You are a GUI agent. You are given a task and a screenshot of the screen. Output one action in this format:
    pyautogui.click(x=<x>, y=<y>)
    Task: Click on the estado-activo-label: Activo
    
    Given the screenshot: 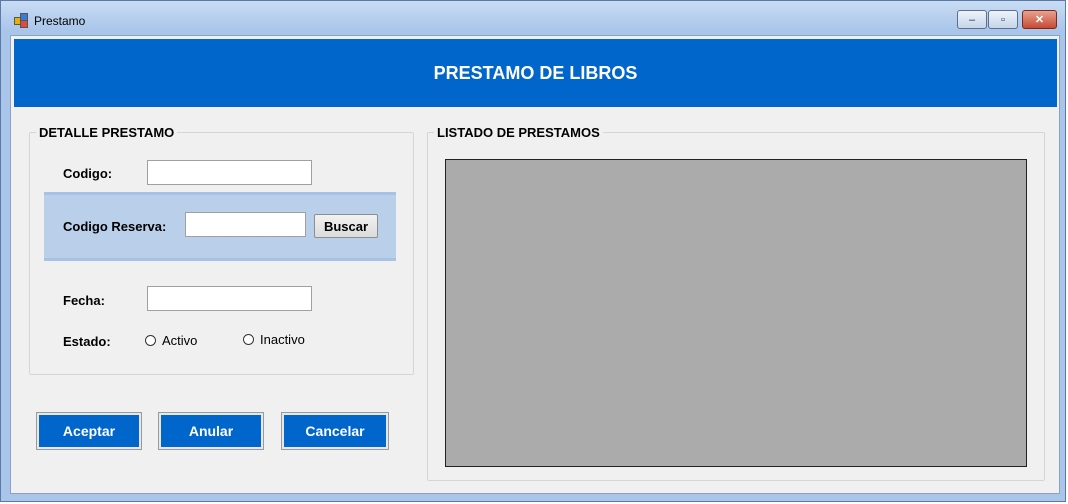 What is the action you would take?
    pyautogui.click(x=180, y=340)
    